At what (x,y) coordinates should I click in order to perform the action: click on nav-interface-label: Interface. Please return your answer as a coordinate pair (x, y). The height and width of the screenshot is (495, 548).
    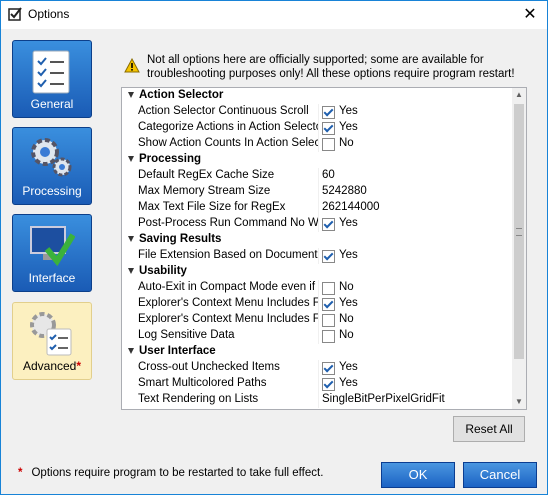
    Looking at the image, I should click on (52, 278).